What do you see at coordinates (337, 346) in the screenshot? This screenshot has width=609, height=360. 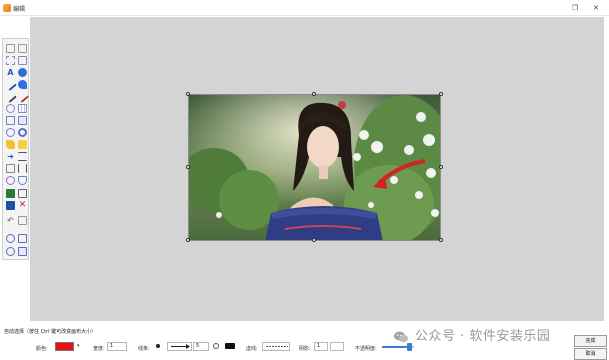 I see `shadow-color-box` at bounding box center [337, 346].